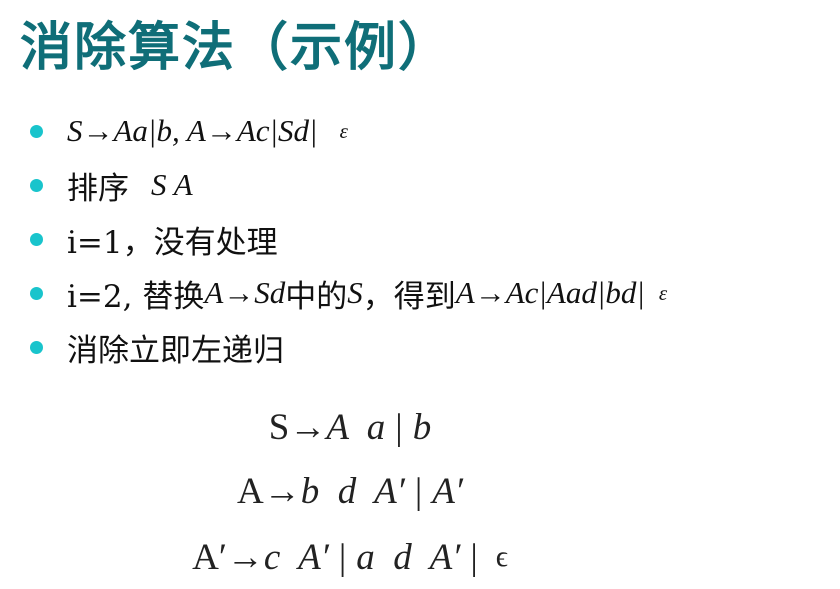  What do you see at coordinates (316, 296) in the screenshot?
I see `step-2-mid: 中的` at bounding box center [316, 296].